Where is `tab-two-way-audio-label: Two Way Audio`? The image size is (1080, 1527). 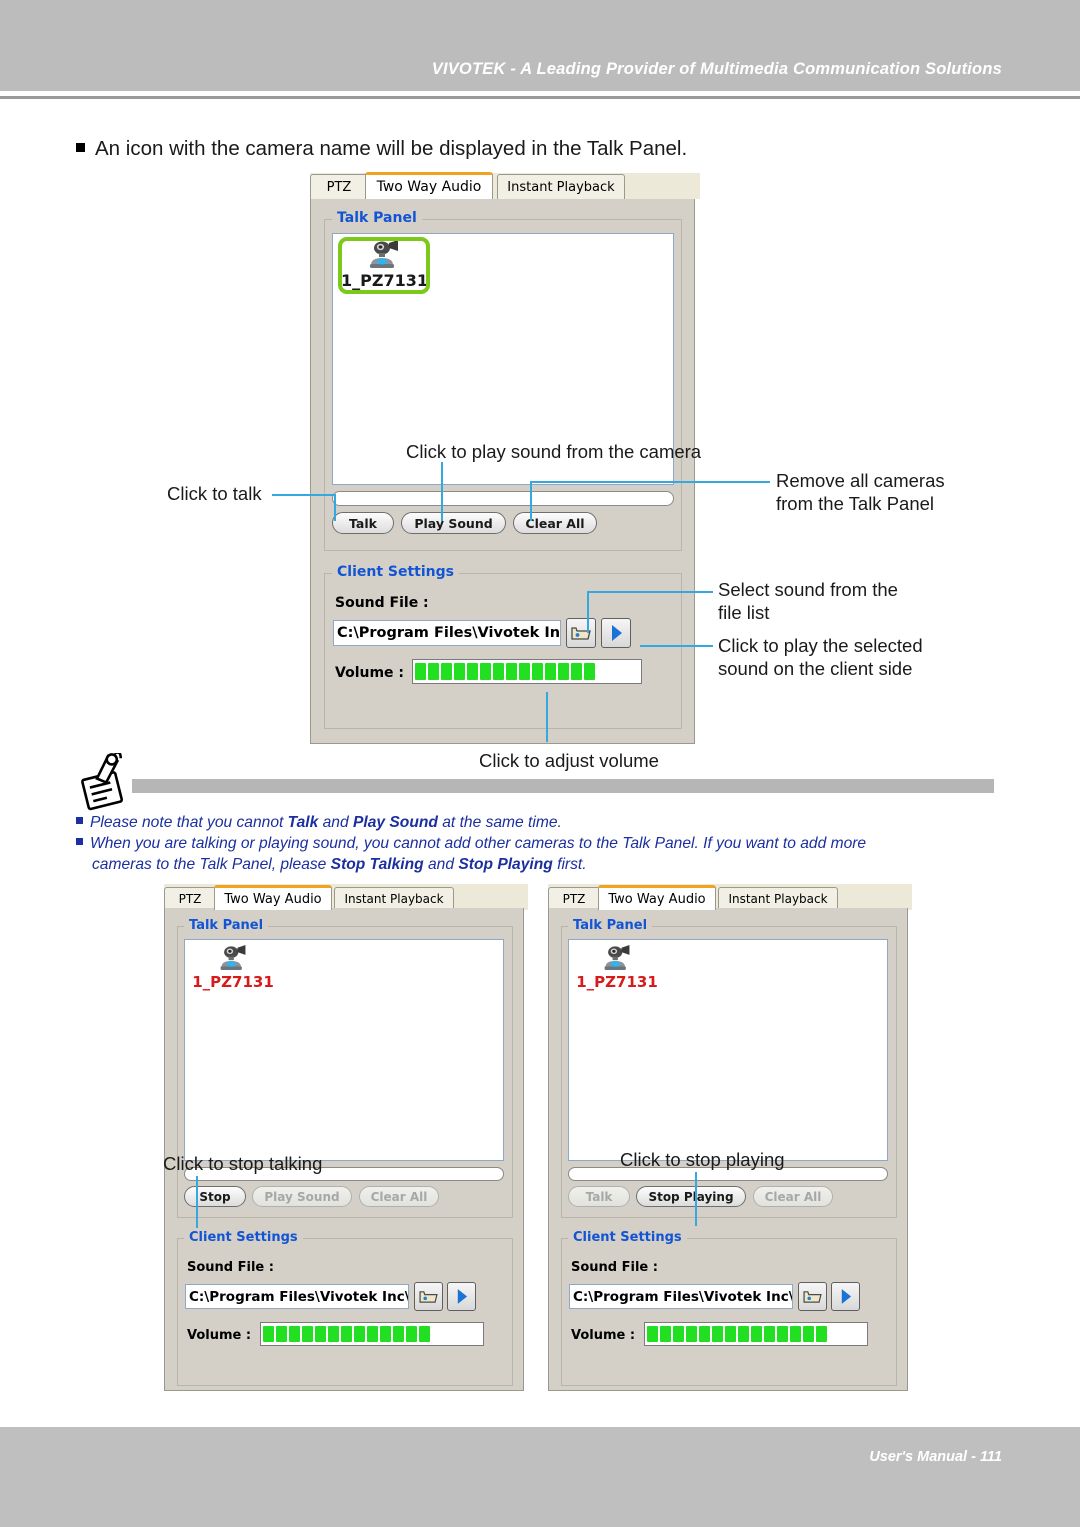
tab-two-way-audio-label: Two Way Audio is located at coordinates (429, 187).